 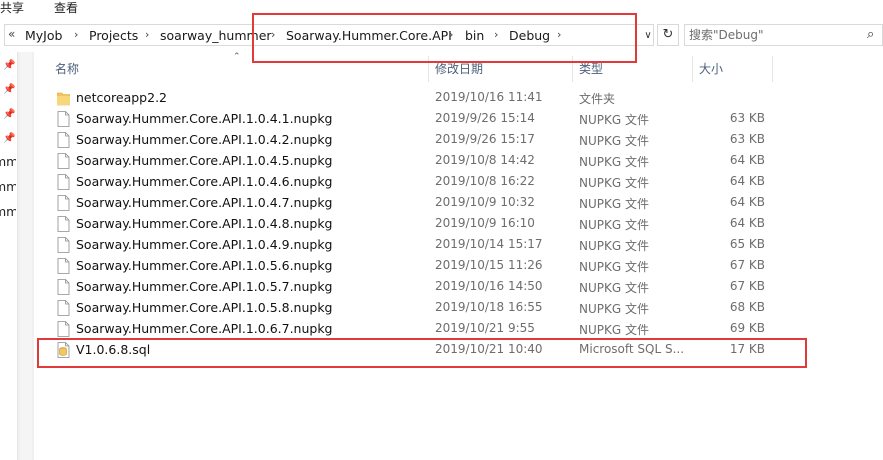 What do you see at coordinates (204, 265) in the screenshot?
I see `file-name: Soarway.Hummer.Core.API.1.0.5.6.nupkg` at bounding box center [204, 265].